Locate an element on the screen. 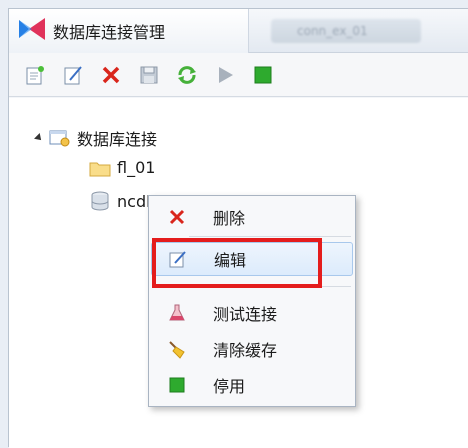 This screenshot has height=448, width=468. menu-item-label: 停用 is located at coordinates (229, 386).